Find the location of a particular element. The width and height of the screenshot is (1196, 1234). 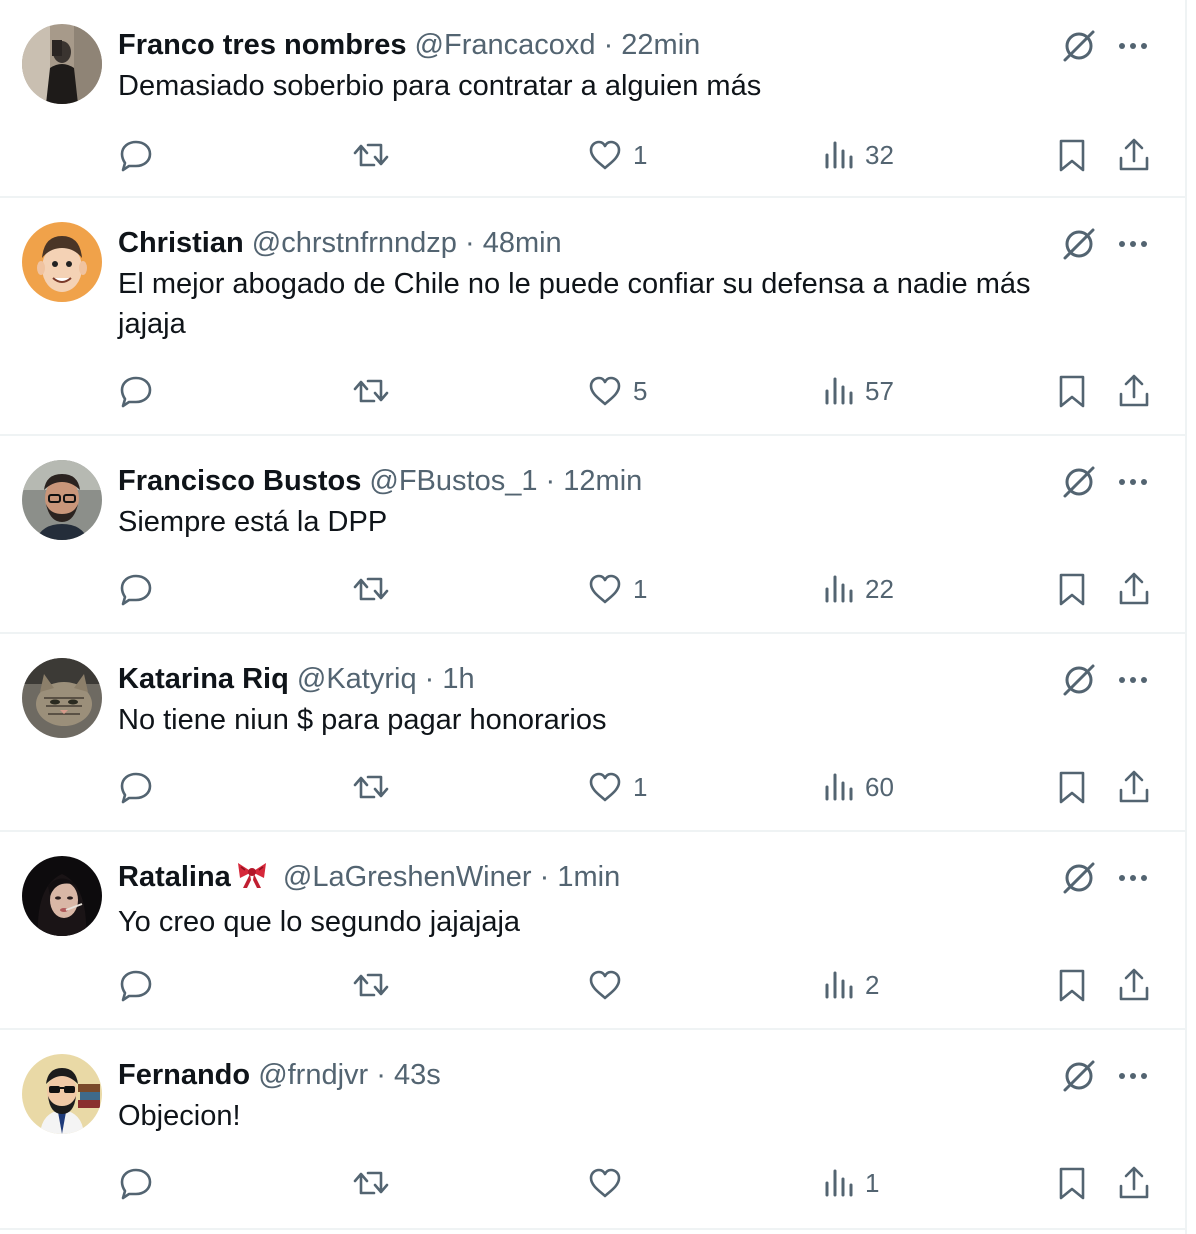

author-handle: @FBustos_1 is located at coordinates (453, 481).